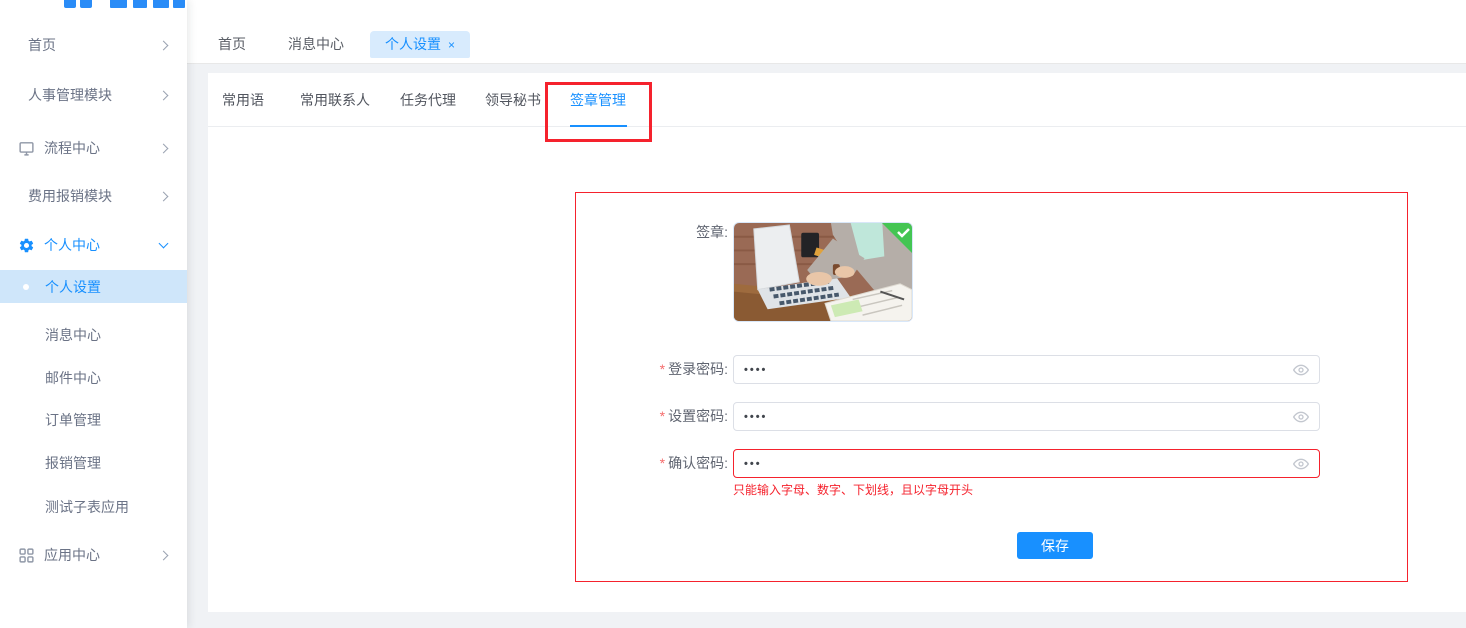  I want to click on sidebar-item-home: 首页, so click(93, 45).